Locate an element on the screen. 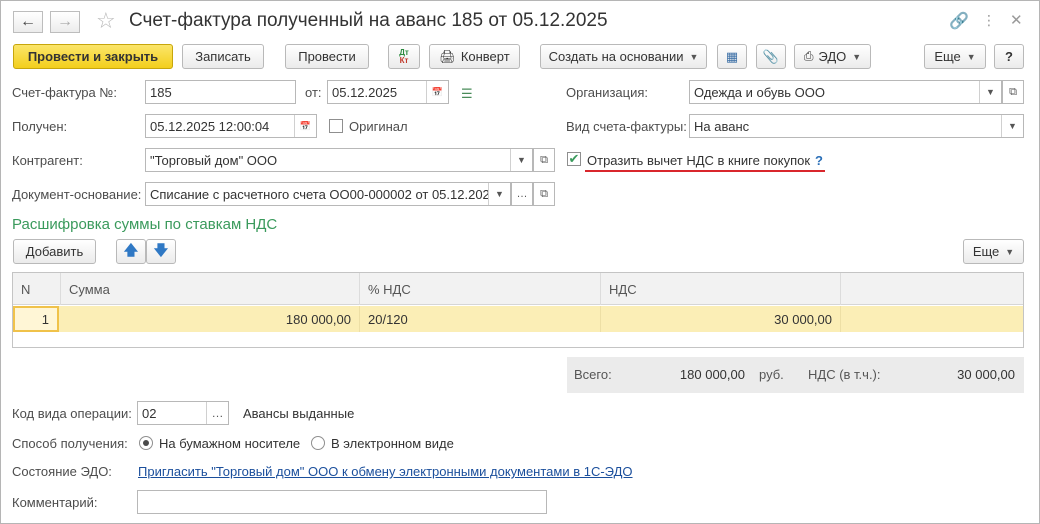 This screenshot has width=1040, height=524. add-row-button: Добавить is located at coordinates (54, 251).